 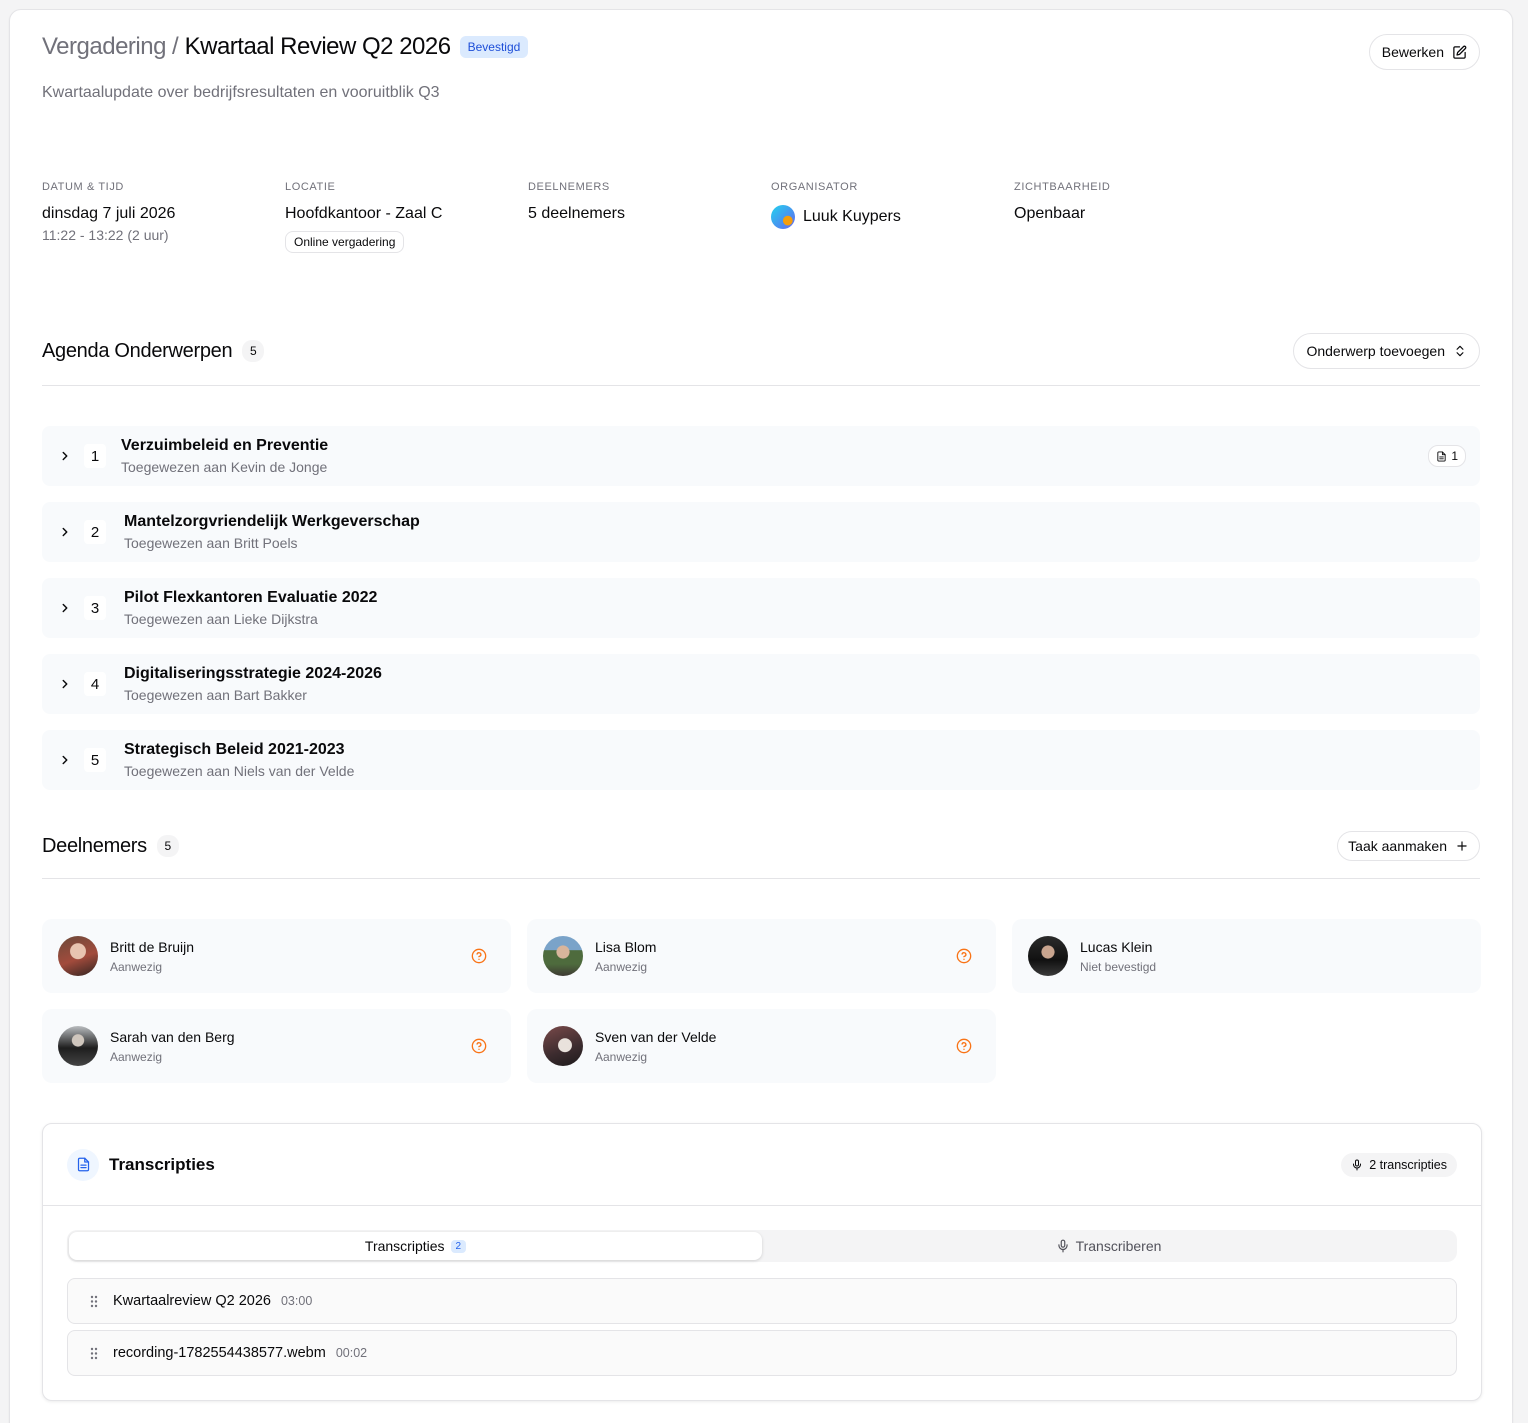 What do you see at coordinates (814, 187) in the screenshot?
I see `meta-label: ORGANISATOR` at bounding box center [814, 187].